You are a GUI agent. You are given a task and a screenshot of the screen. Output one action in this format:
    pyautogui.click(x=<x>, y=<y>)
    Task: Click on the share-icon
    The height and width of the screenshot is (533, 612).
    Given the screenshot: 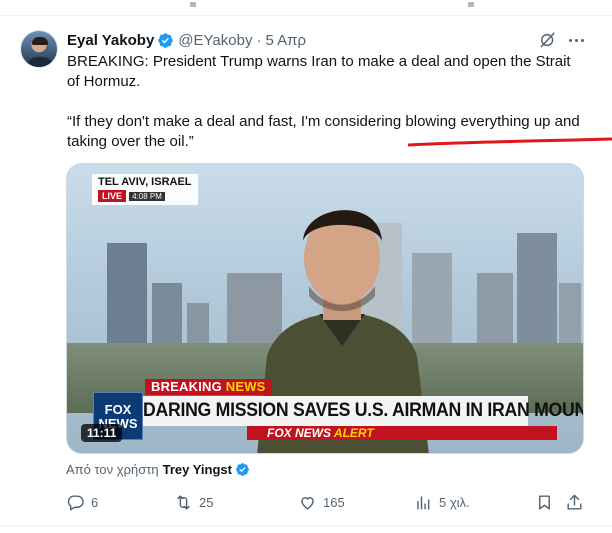 What is the action you would take?
    pyautogui.click(x=574, y=502)
    